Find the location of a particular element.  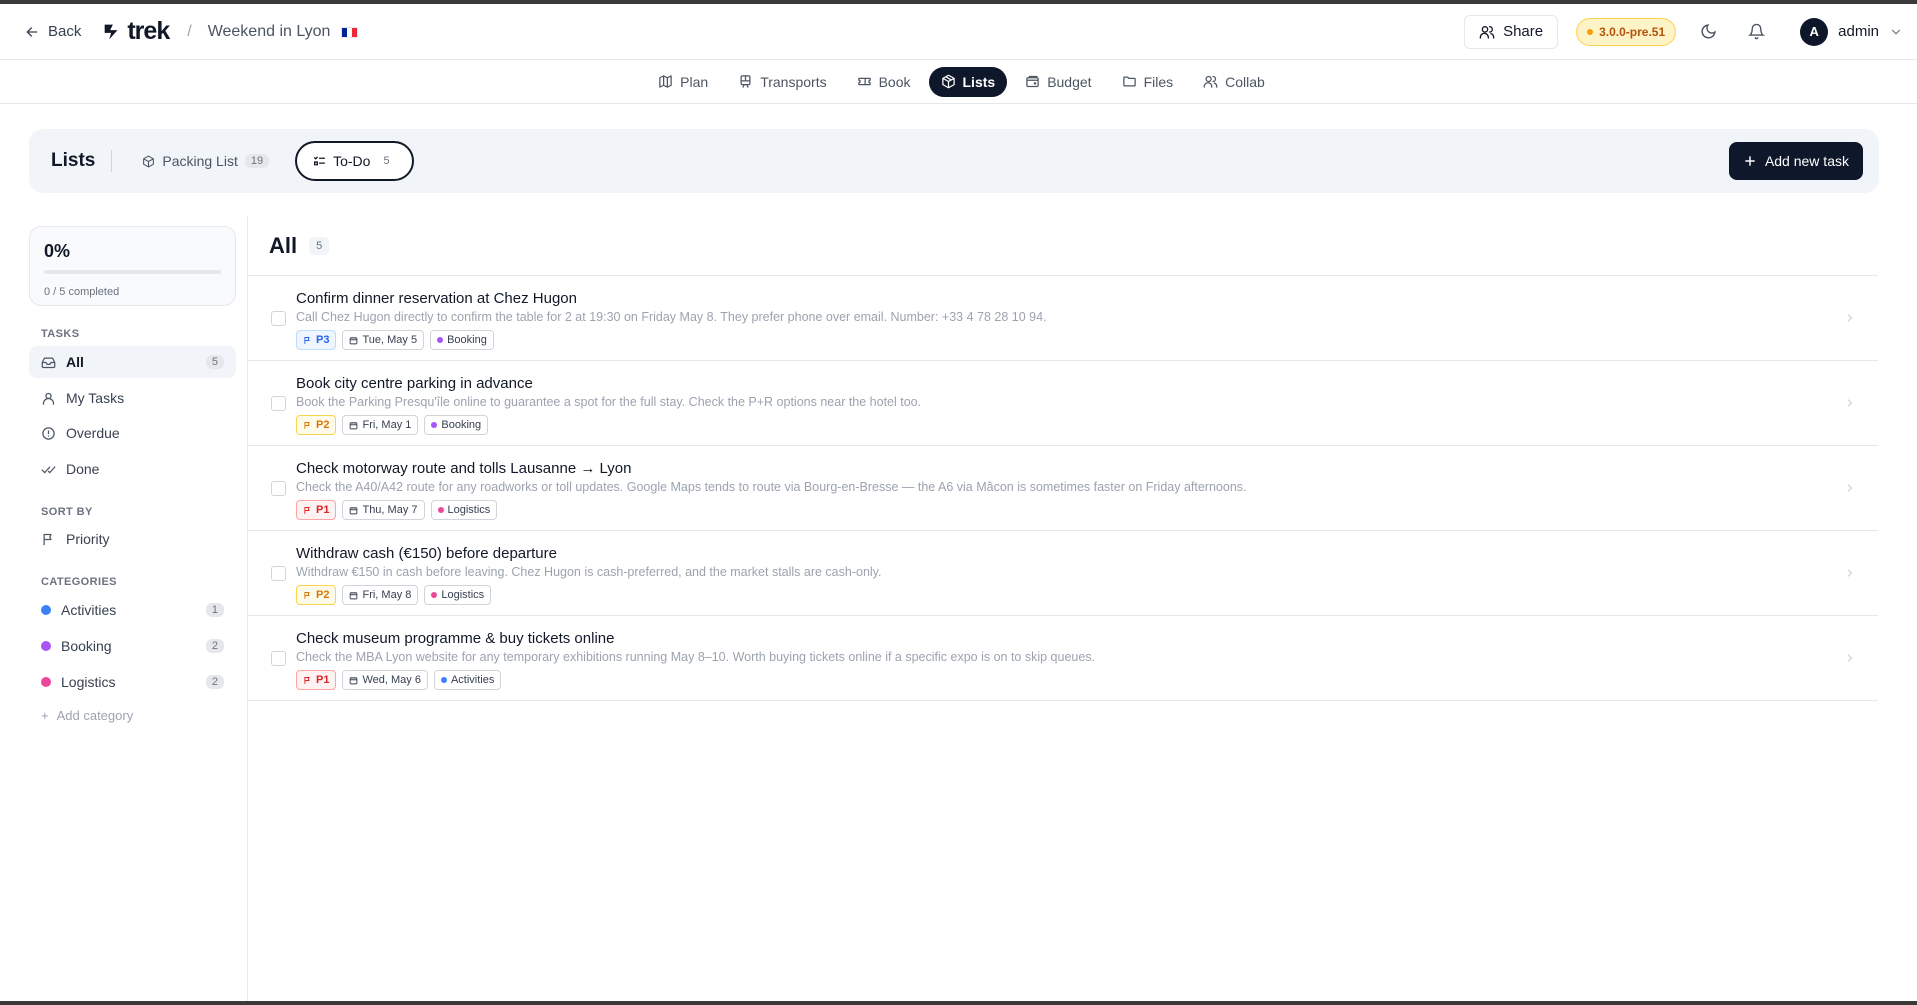

tasks-section-title: TASKS is located at coordinates (60, 334).